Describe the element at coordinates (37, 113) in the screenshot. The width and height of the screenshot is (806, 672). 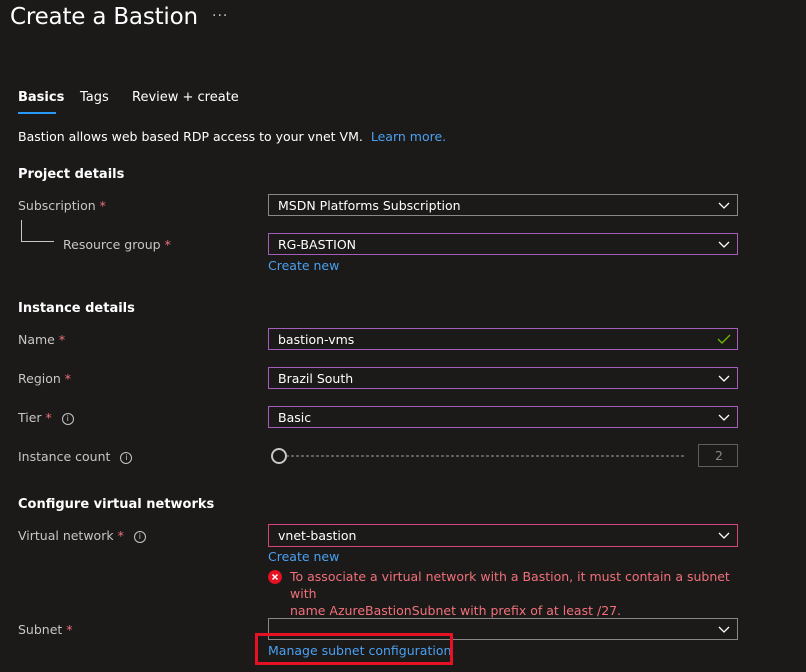
I see `active-tab-indicator` at that location.